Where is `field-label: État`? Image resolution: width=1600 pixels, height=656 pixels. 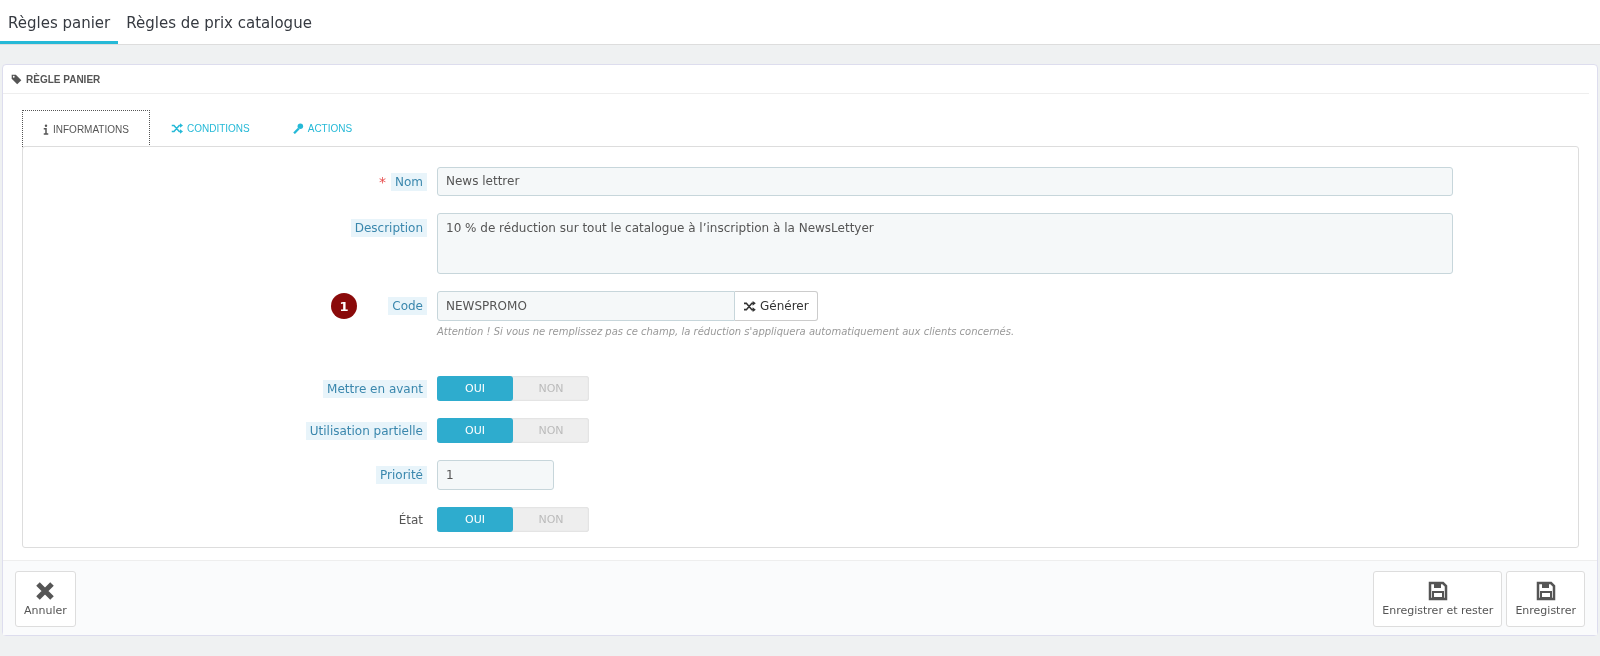 field-label: État is located at coordinates (410, 520).